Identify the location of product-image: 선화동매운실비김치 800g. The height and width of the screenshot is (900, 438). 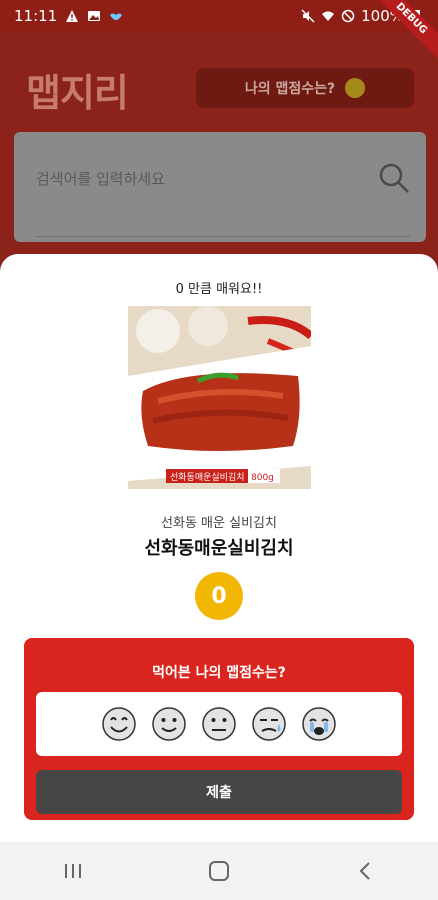
(219, 397).